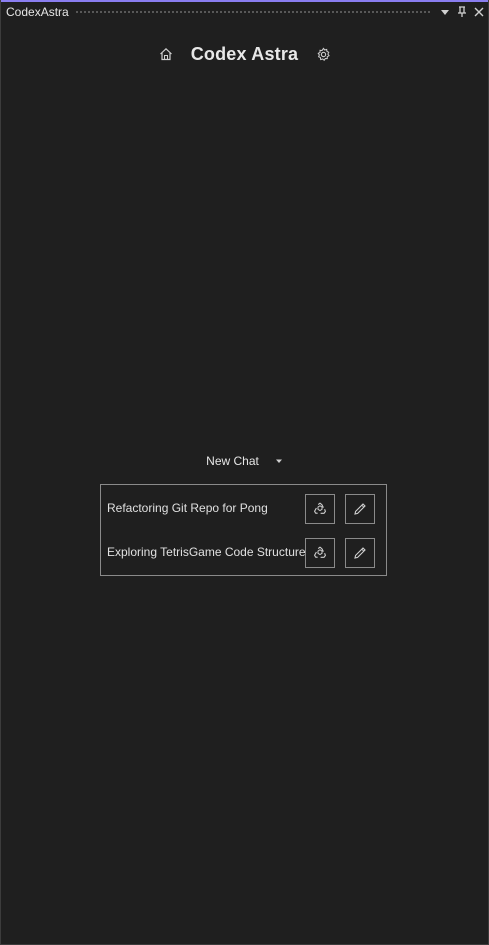  I want to click on settings-button, so click(323, 54).